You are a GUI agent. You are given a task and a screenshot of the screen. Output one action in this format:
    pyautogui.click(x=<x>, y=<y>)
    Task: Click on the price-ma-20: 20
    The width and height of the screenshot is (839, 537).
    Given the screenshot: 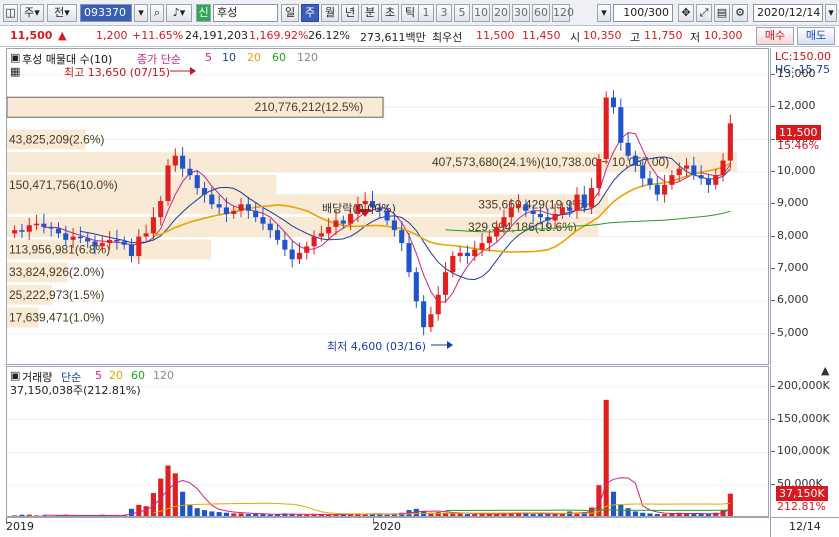 What is the action you would take?
    pyautogui.click(x=254, y=57)
    